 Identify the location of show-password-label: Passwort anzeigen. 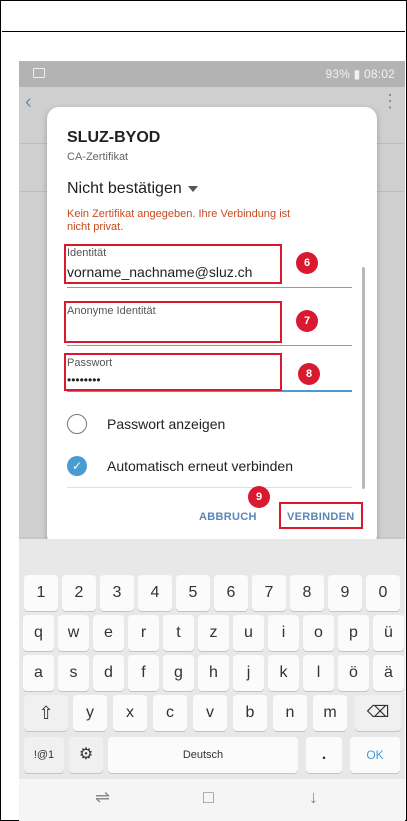
(166, 424).